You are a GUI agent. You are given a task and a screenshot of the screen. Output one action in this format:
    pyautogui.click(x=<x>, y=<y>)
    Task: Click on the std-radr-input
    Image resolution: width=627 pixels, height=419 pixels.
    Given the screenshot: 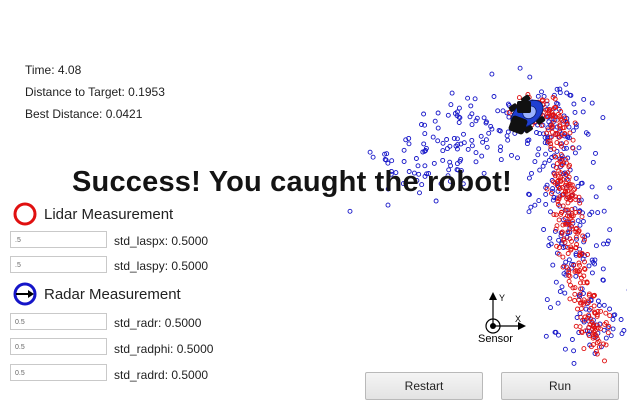 What is the action you would take?
    pyautogui.click(x=58, y=321)
    